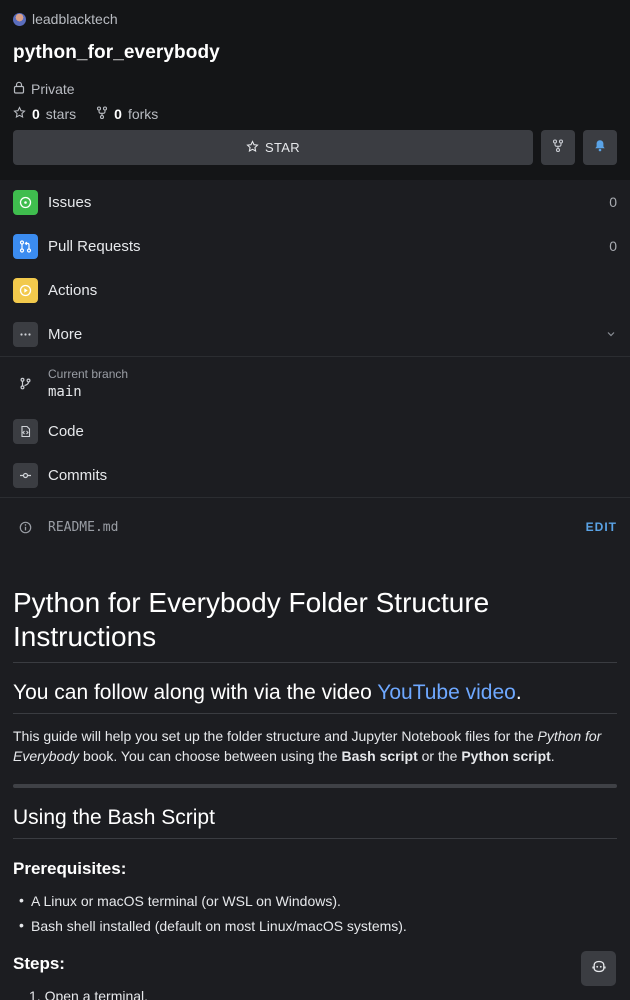  Describe the element at coordinates (73, 290) in the screenshot. I see `nav-actions-label: Actions` at that location.